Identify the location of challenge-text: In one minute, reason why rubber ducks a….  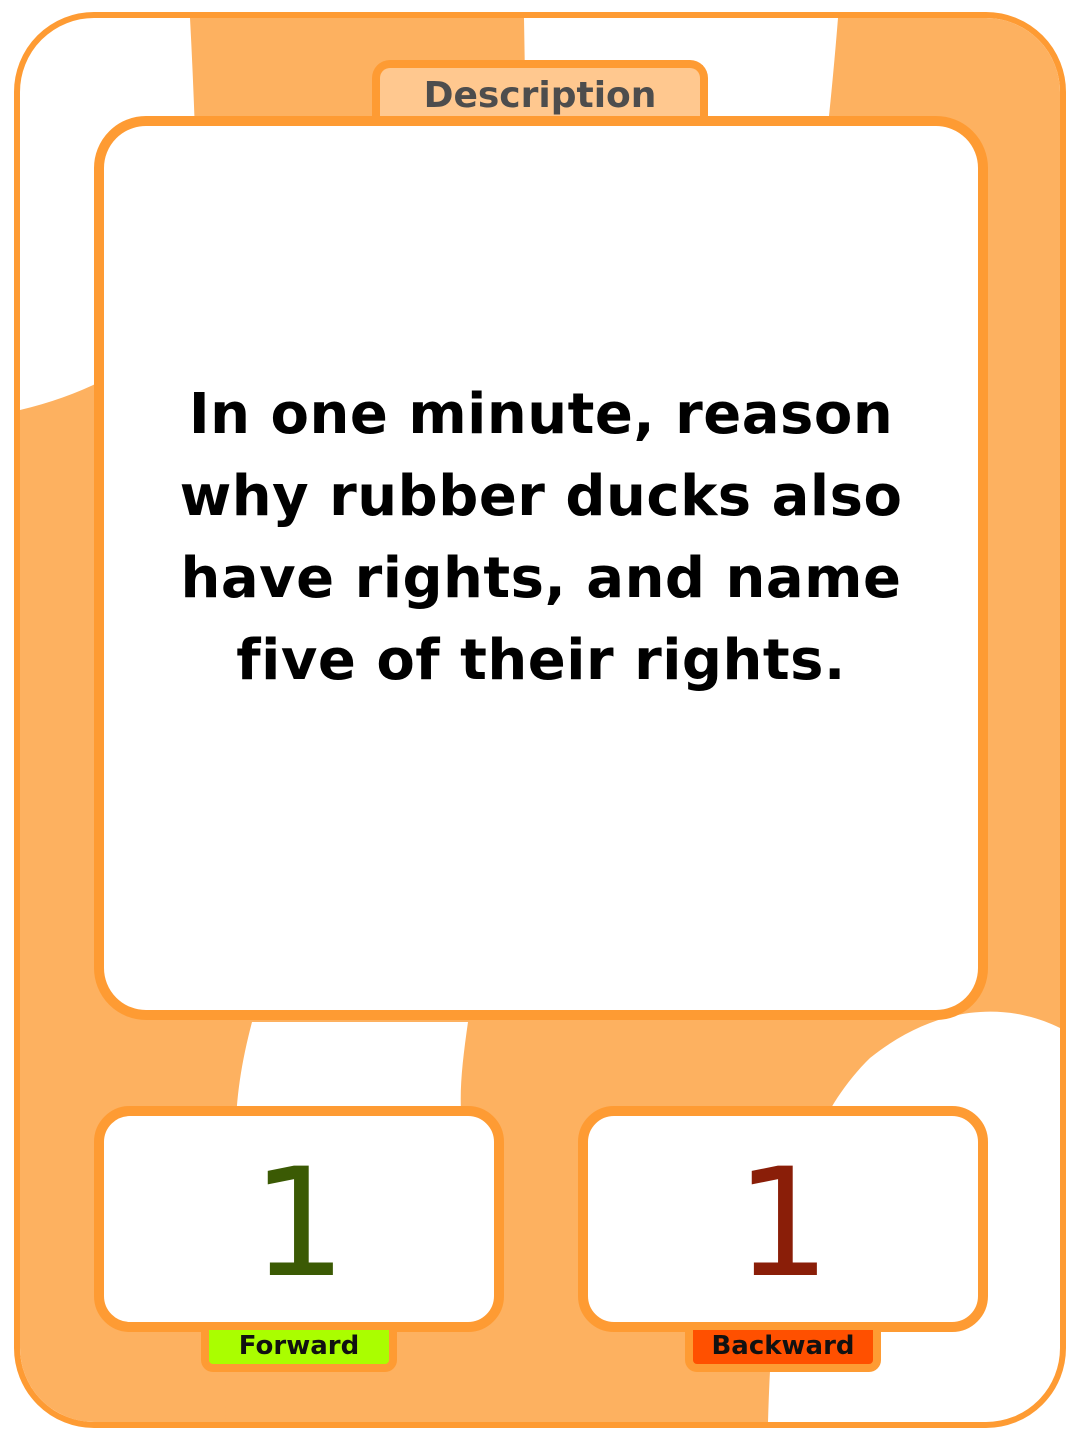
(541, 537).